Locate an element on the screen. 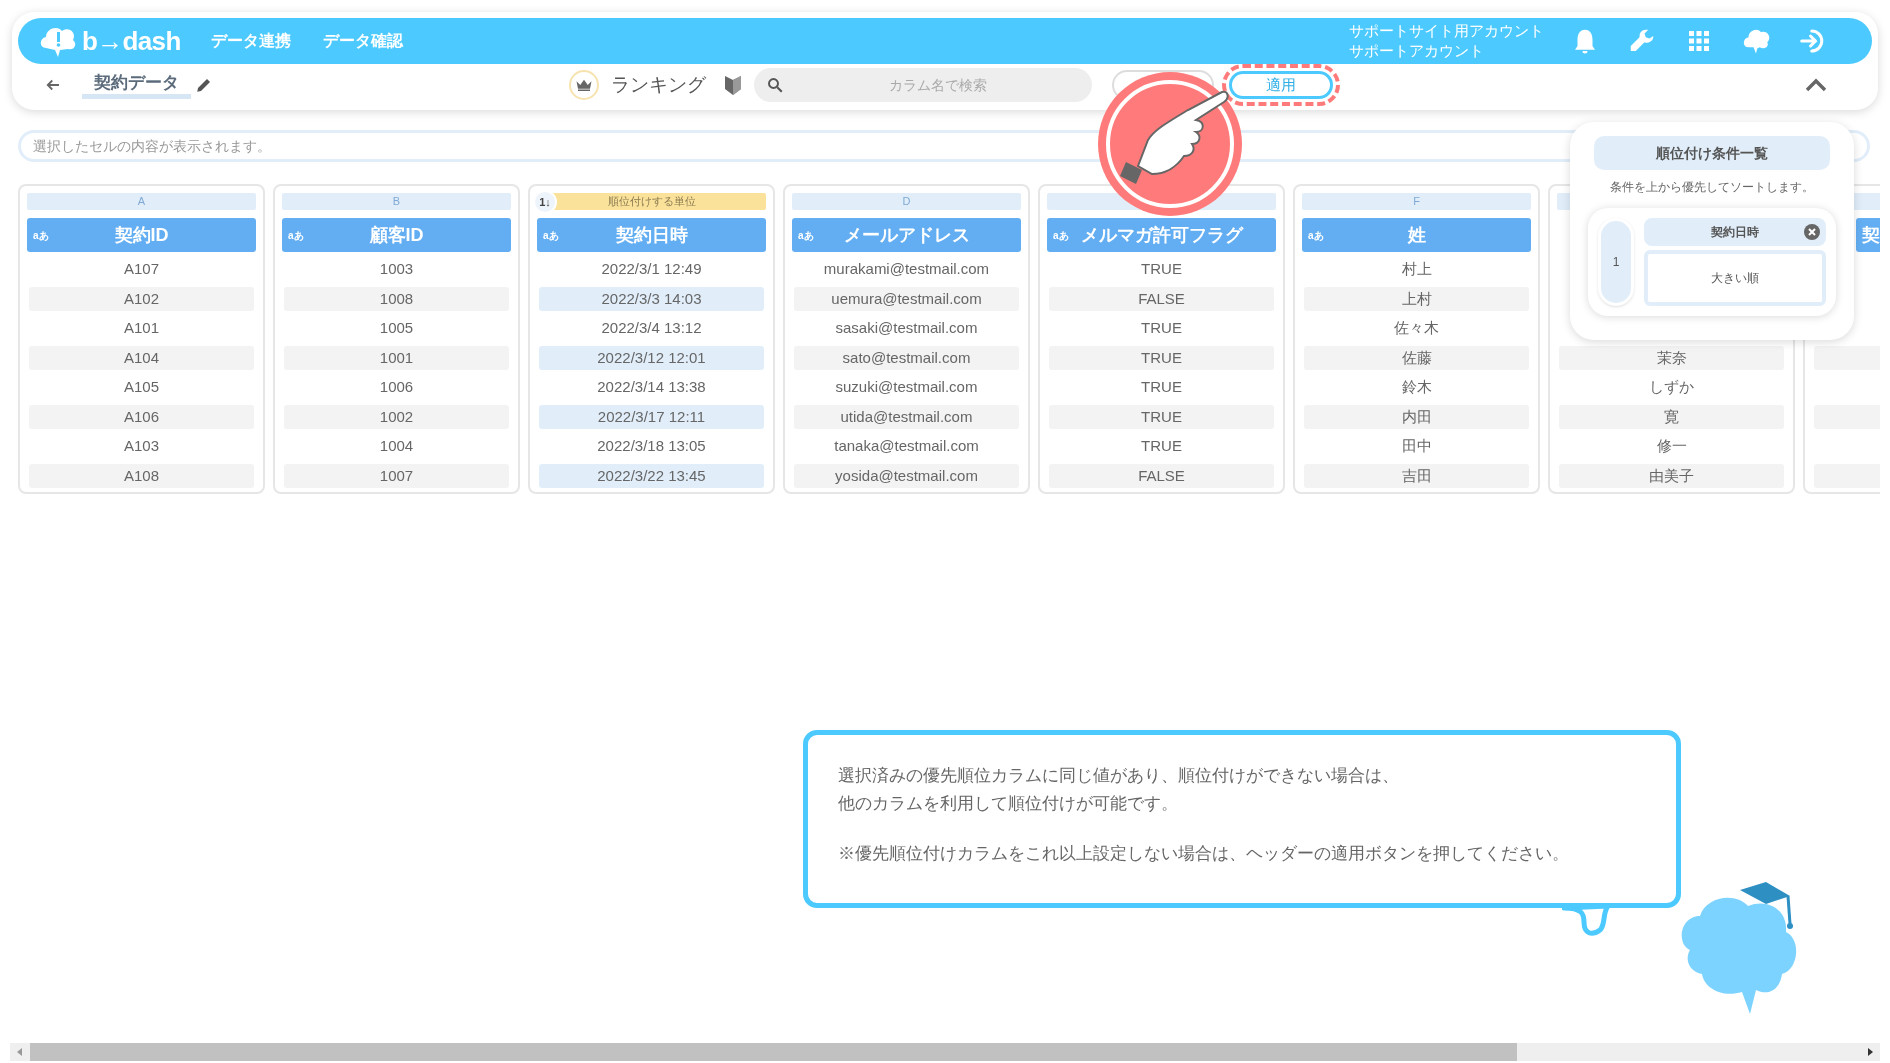 This screenshot has height=1063, width=1890. mode-label: ランキング is located at coordinates (658, 84).